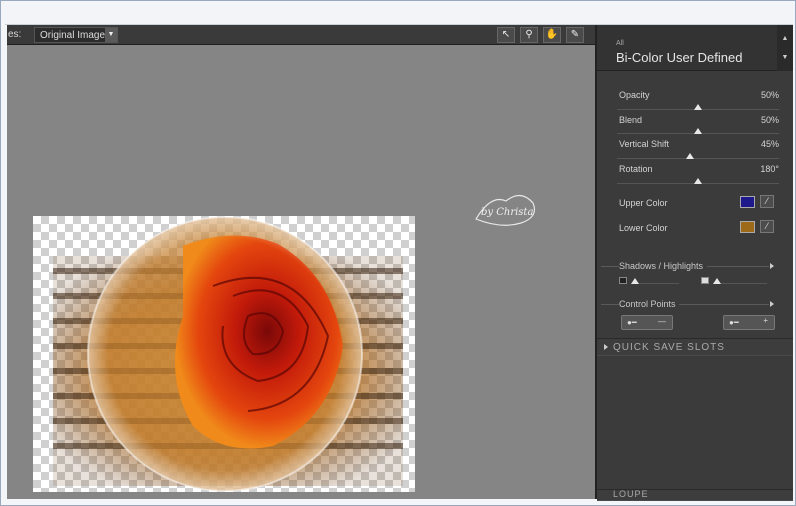 Image resolution: width=796 pixels, height=506 pixels. Describe the element at coordinates (679, 57) in the screenshot. I see `filter-name: Bi-Color User Defined` at that location.